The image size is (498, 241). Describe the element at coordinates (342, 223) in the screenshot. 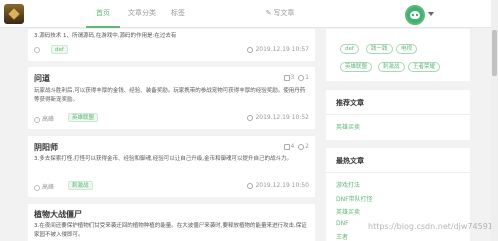

I see `hottest-link: DNF` at that location.